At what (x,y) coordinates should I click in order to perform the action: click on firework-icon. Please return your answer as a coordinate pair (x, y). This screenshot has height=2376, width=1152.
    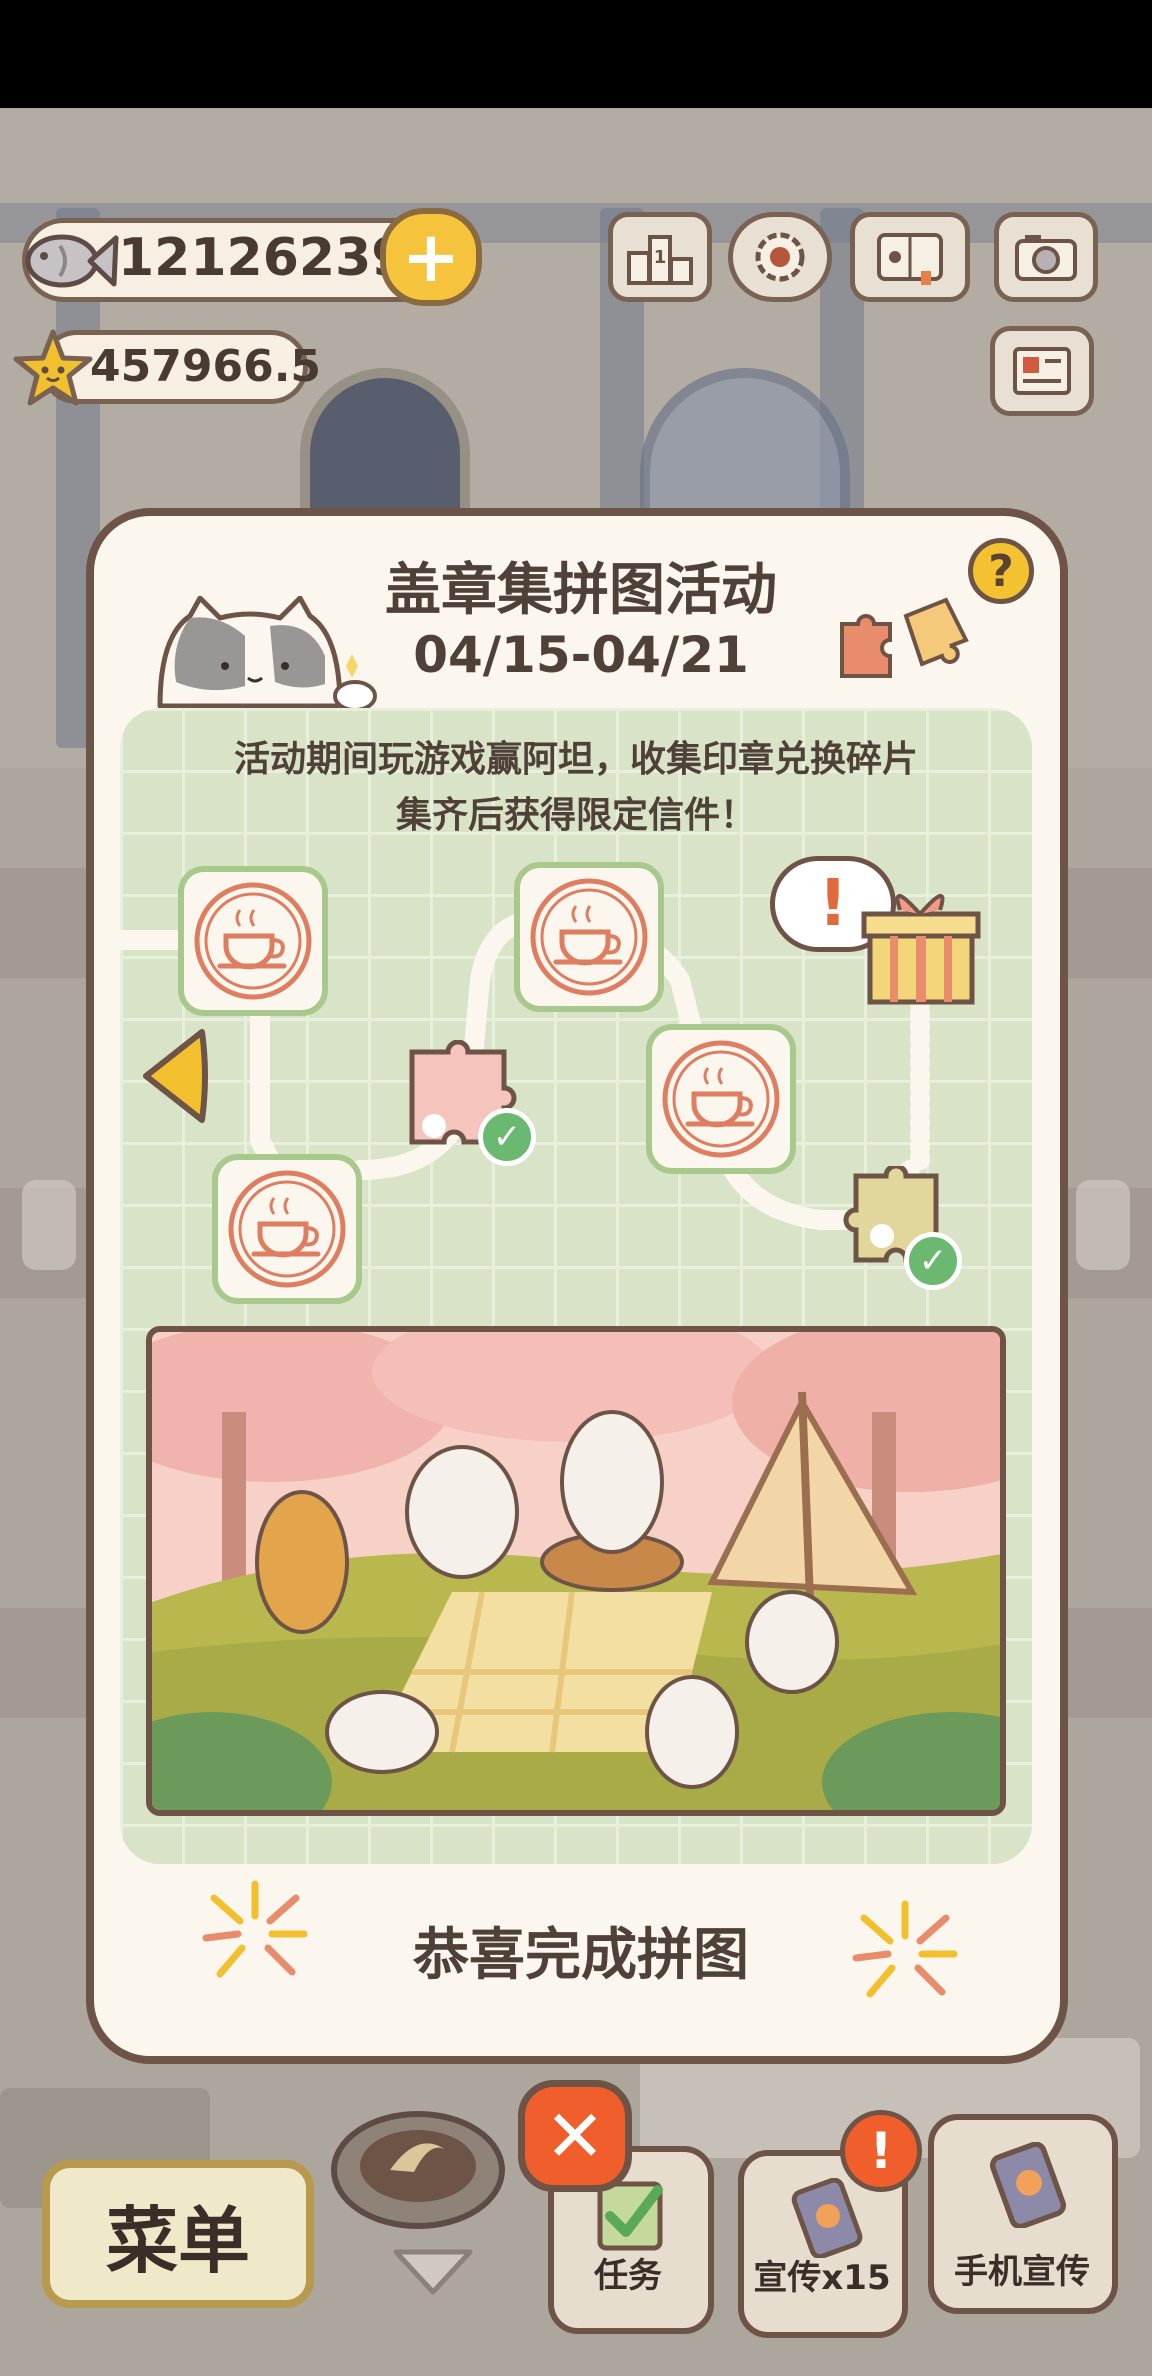
    Looking at the image, I should click on (905, 1949).